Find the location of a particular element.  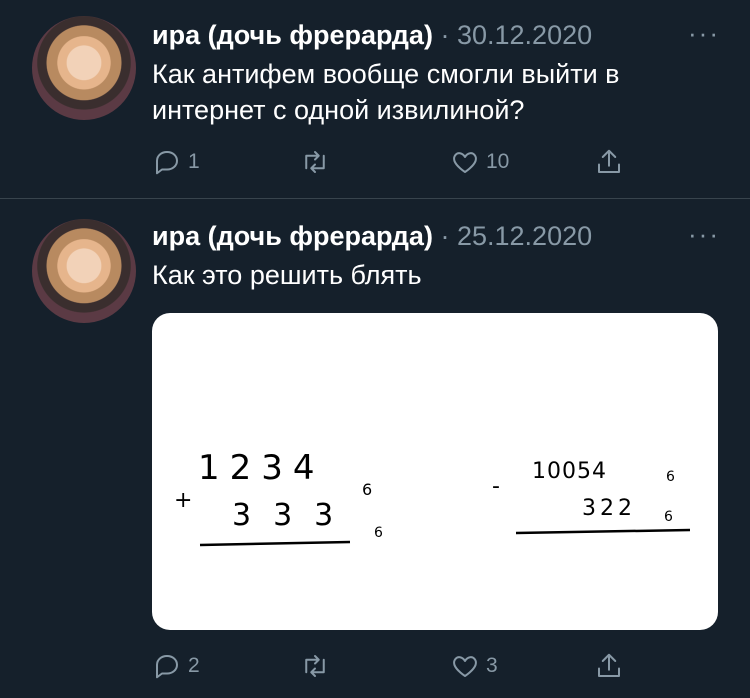

reply-button: 2 is located at coordinates (176, 666).